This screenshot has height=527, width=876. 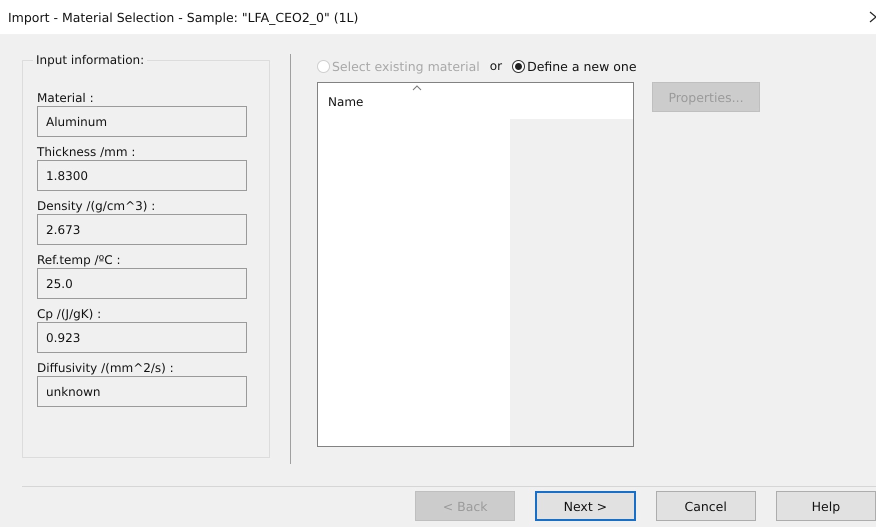 What do you see at coordinates (142, 175) in the screenshot?
I see `readonly-field: 1.8300` at bounding box center [142, 175].